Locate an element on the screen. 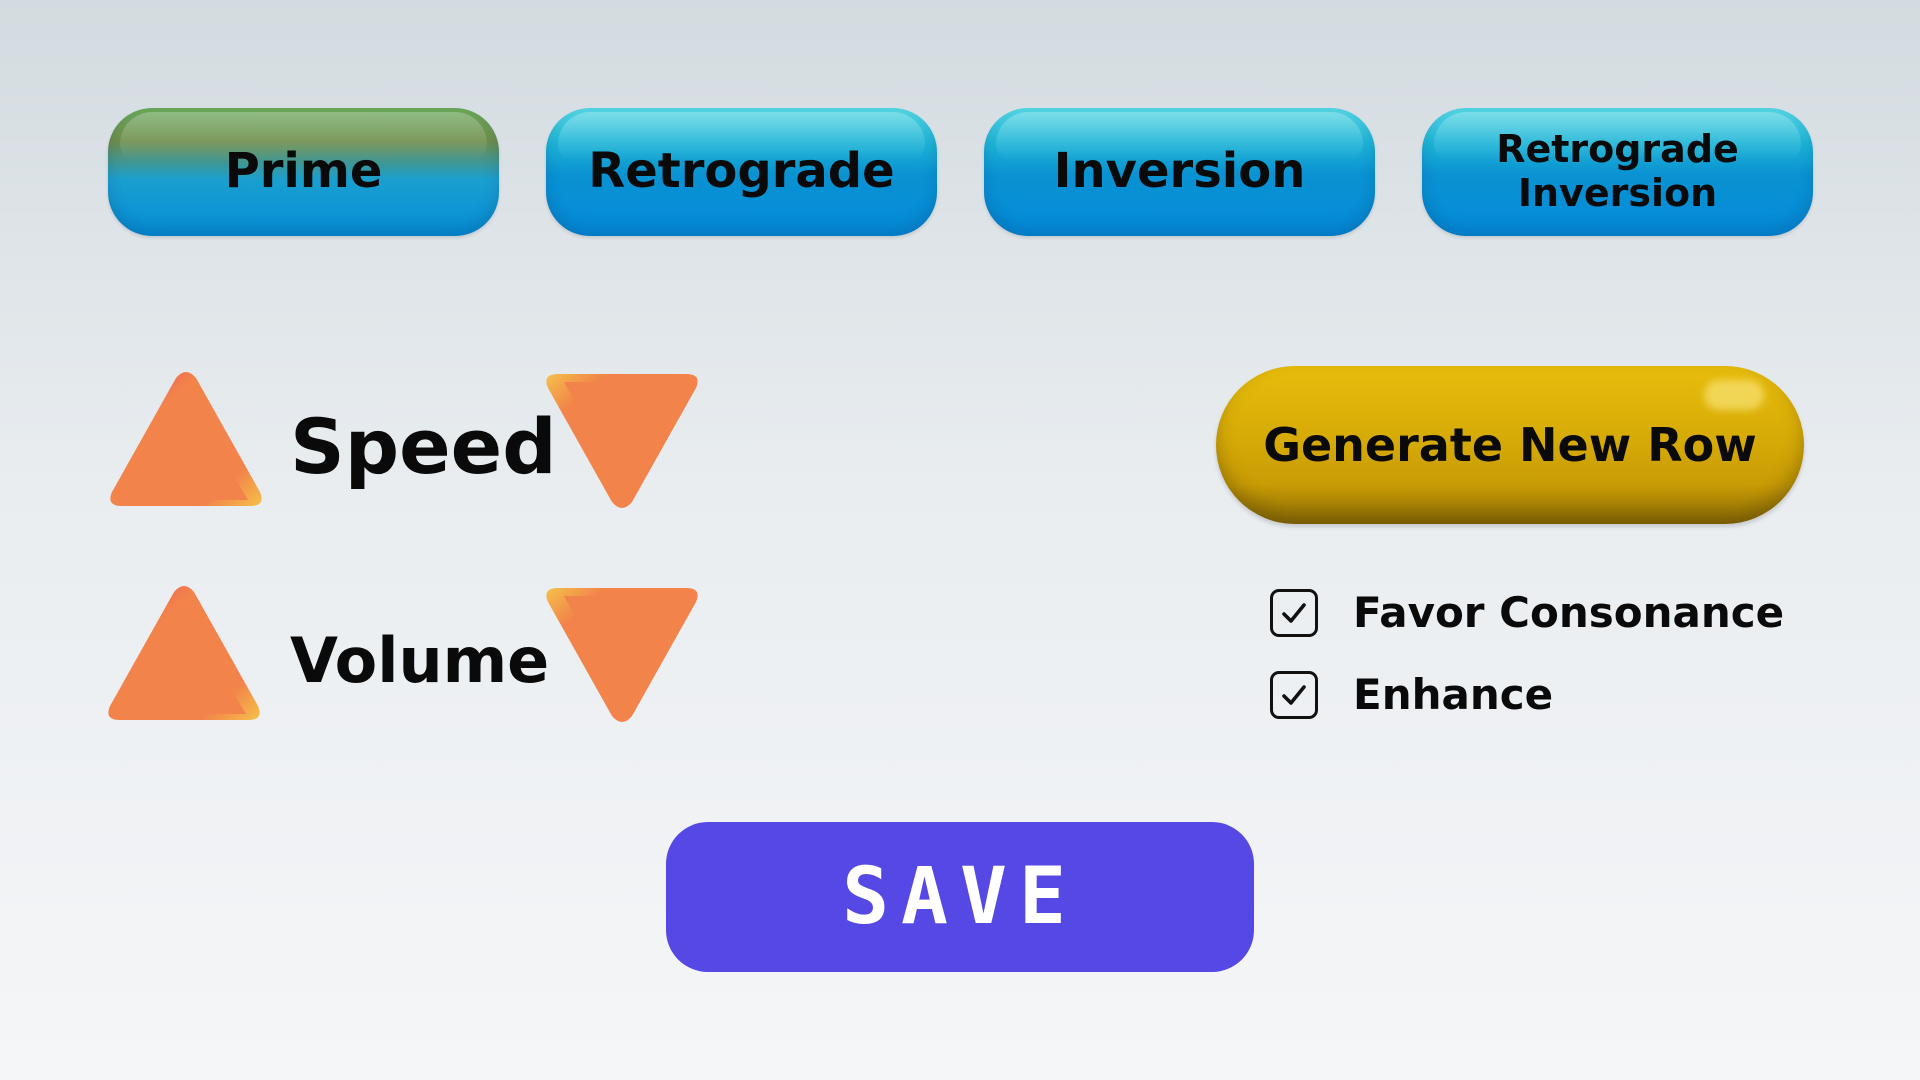  enhance-checkbox is located at coordinates (1294, 694).